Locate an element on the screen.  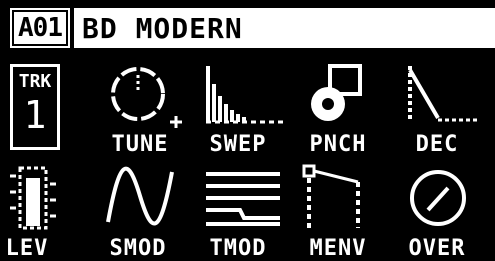
param-label-dec: DEC is located at coordinates (437, 144).